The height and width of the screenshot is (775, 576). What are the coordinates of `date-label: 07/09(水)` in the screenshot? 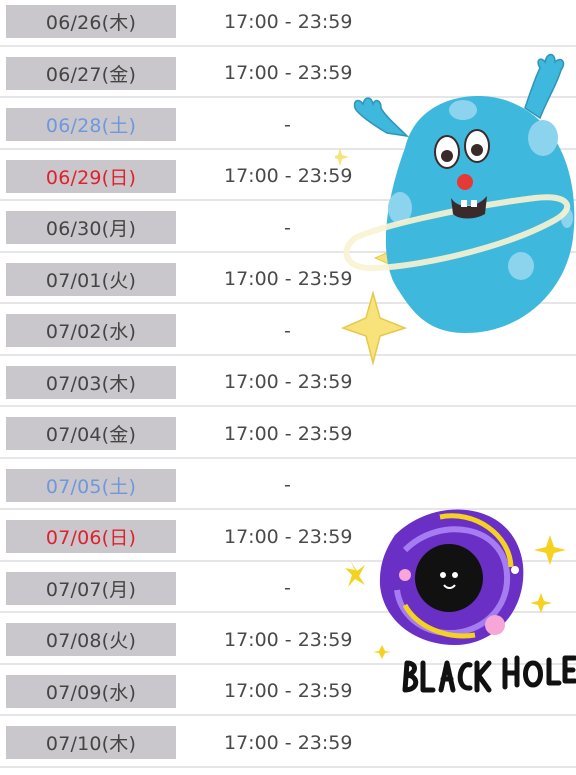 It's located at (91, 691).